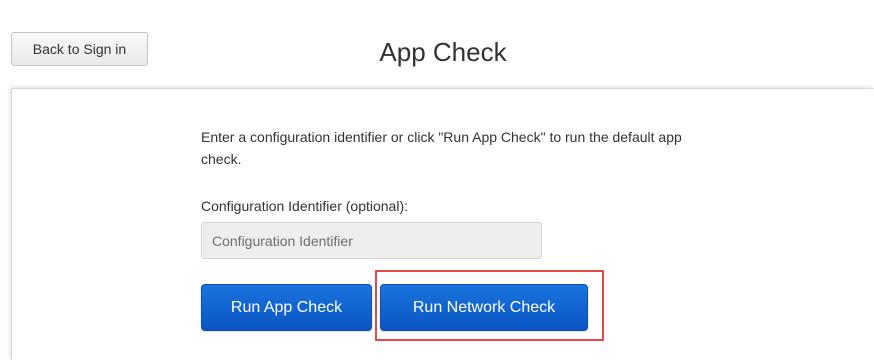  What do you see at coordinates (484, 307) in the screenshot?
I see `run-network-check-button: Run Network Check` at bounding box center [484, 307].